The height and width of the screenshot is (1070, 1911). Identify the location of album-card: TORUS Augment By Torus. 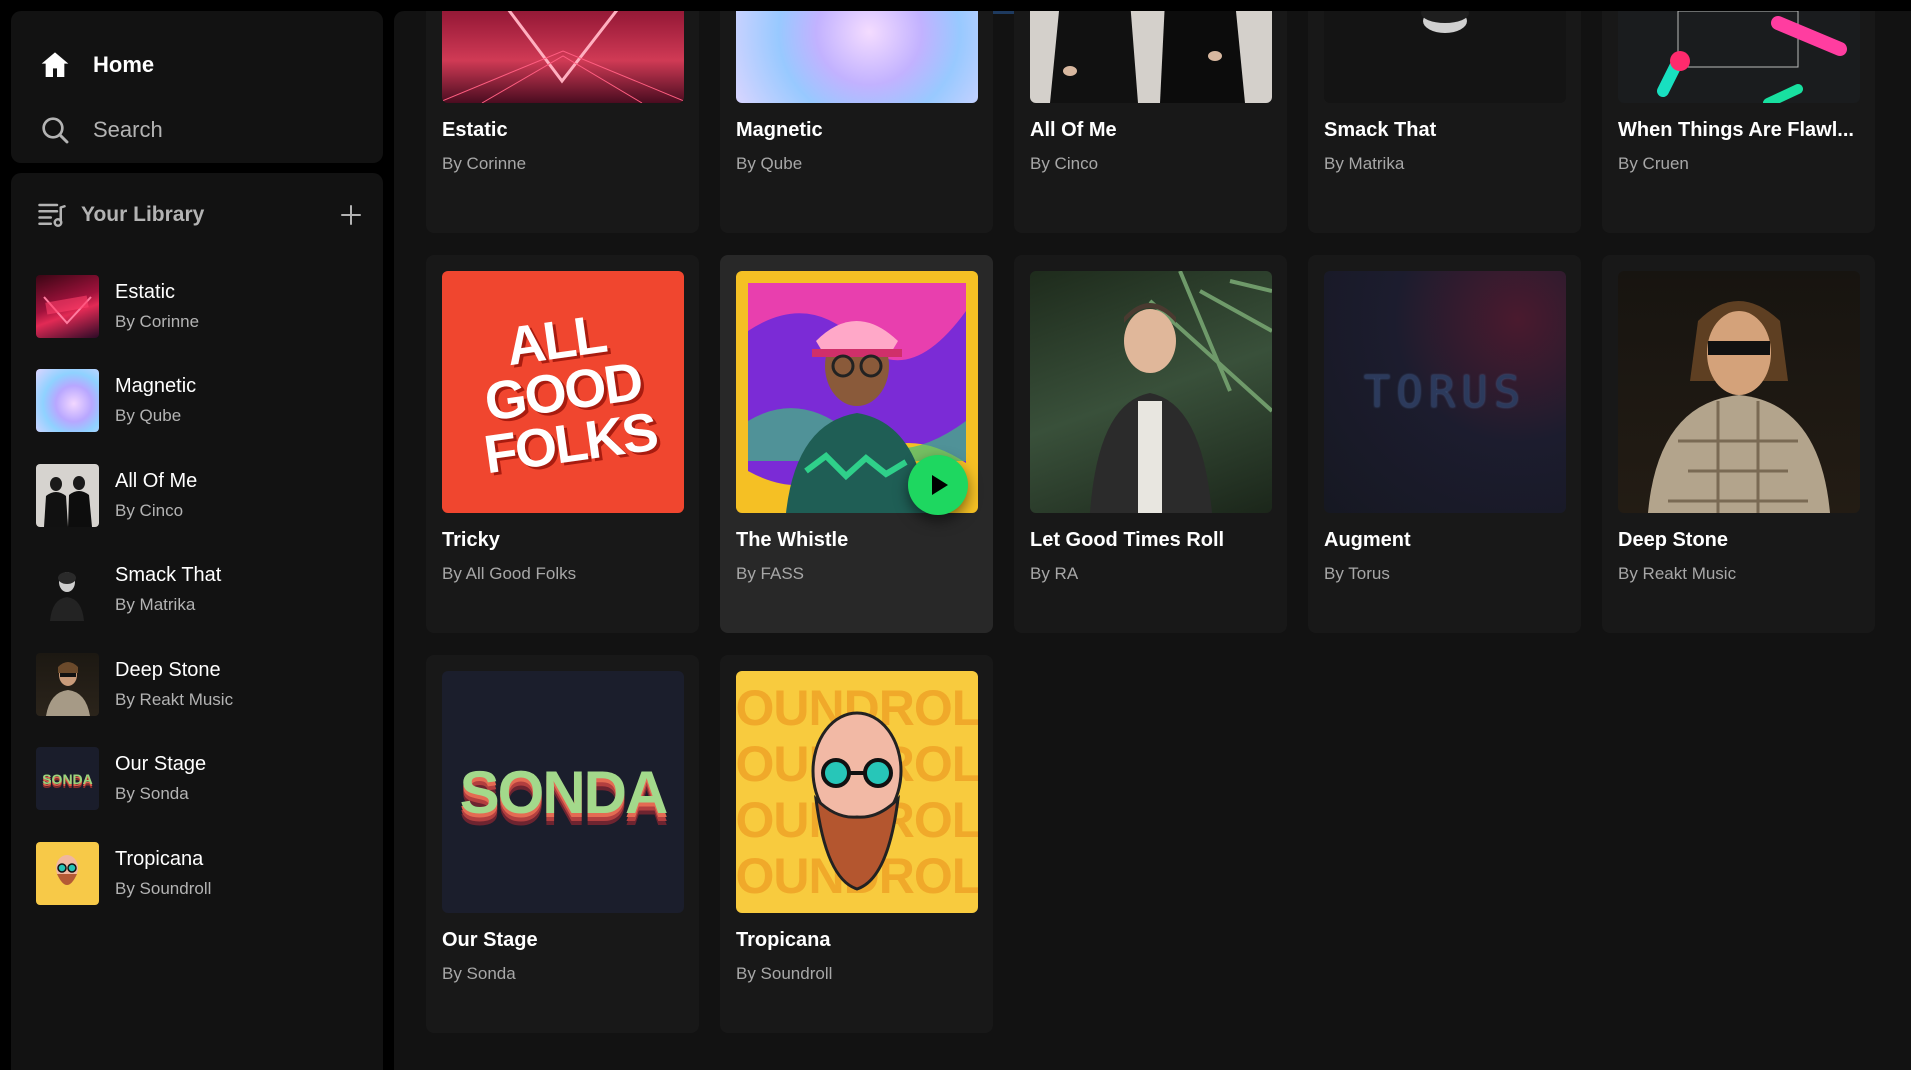
(1444, 444).